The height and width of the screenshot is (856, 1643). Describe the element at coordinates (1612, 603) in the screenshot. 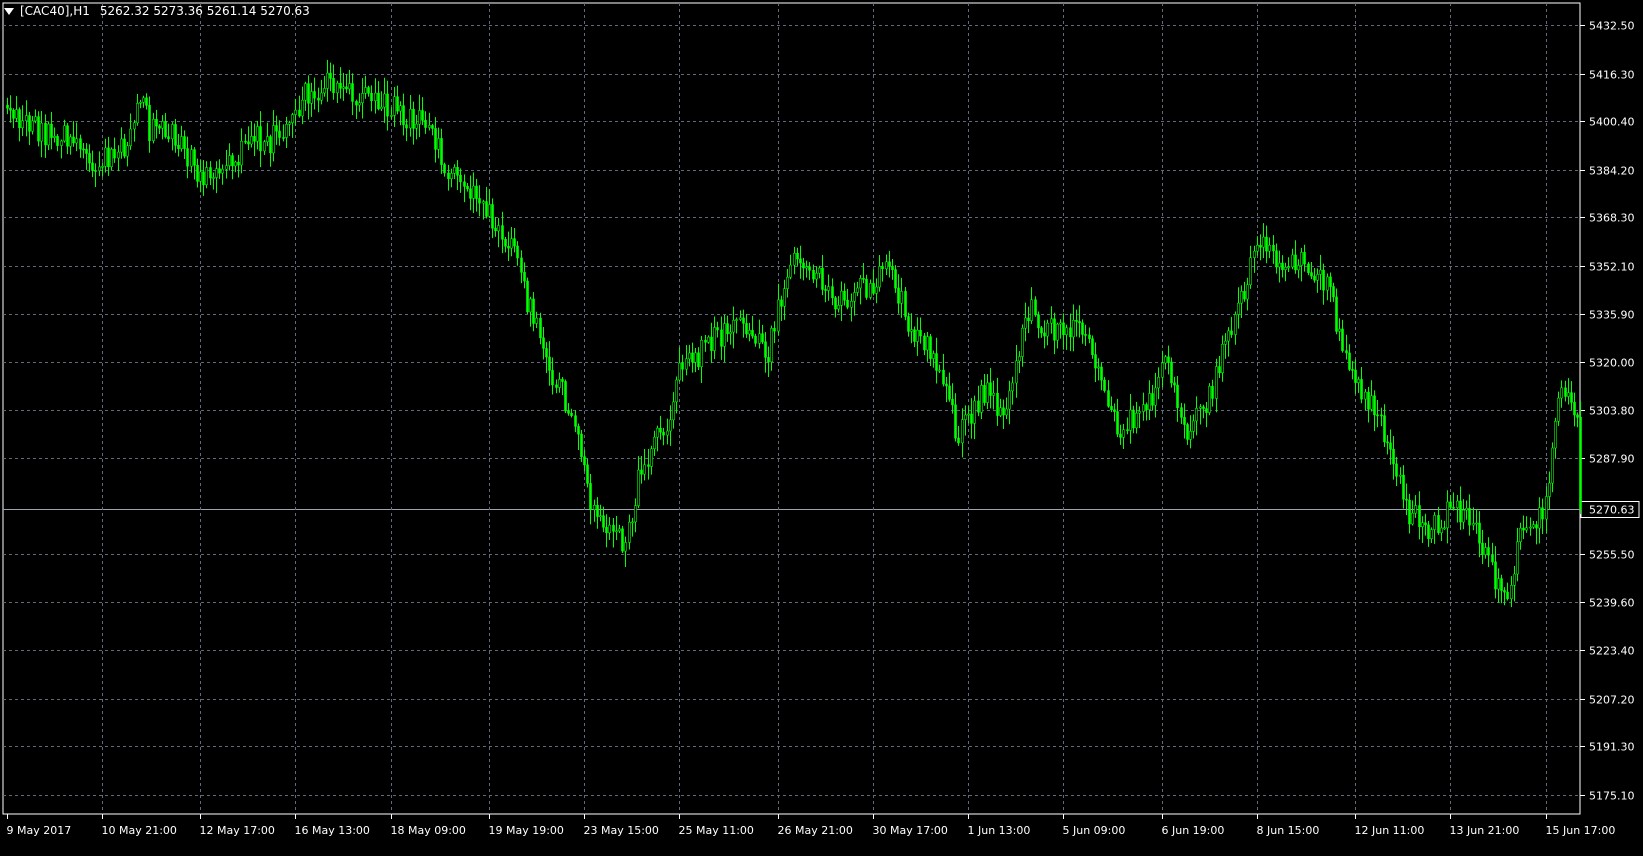

I see `y-tick-label: 5239.60` at that location.